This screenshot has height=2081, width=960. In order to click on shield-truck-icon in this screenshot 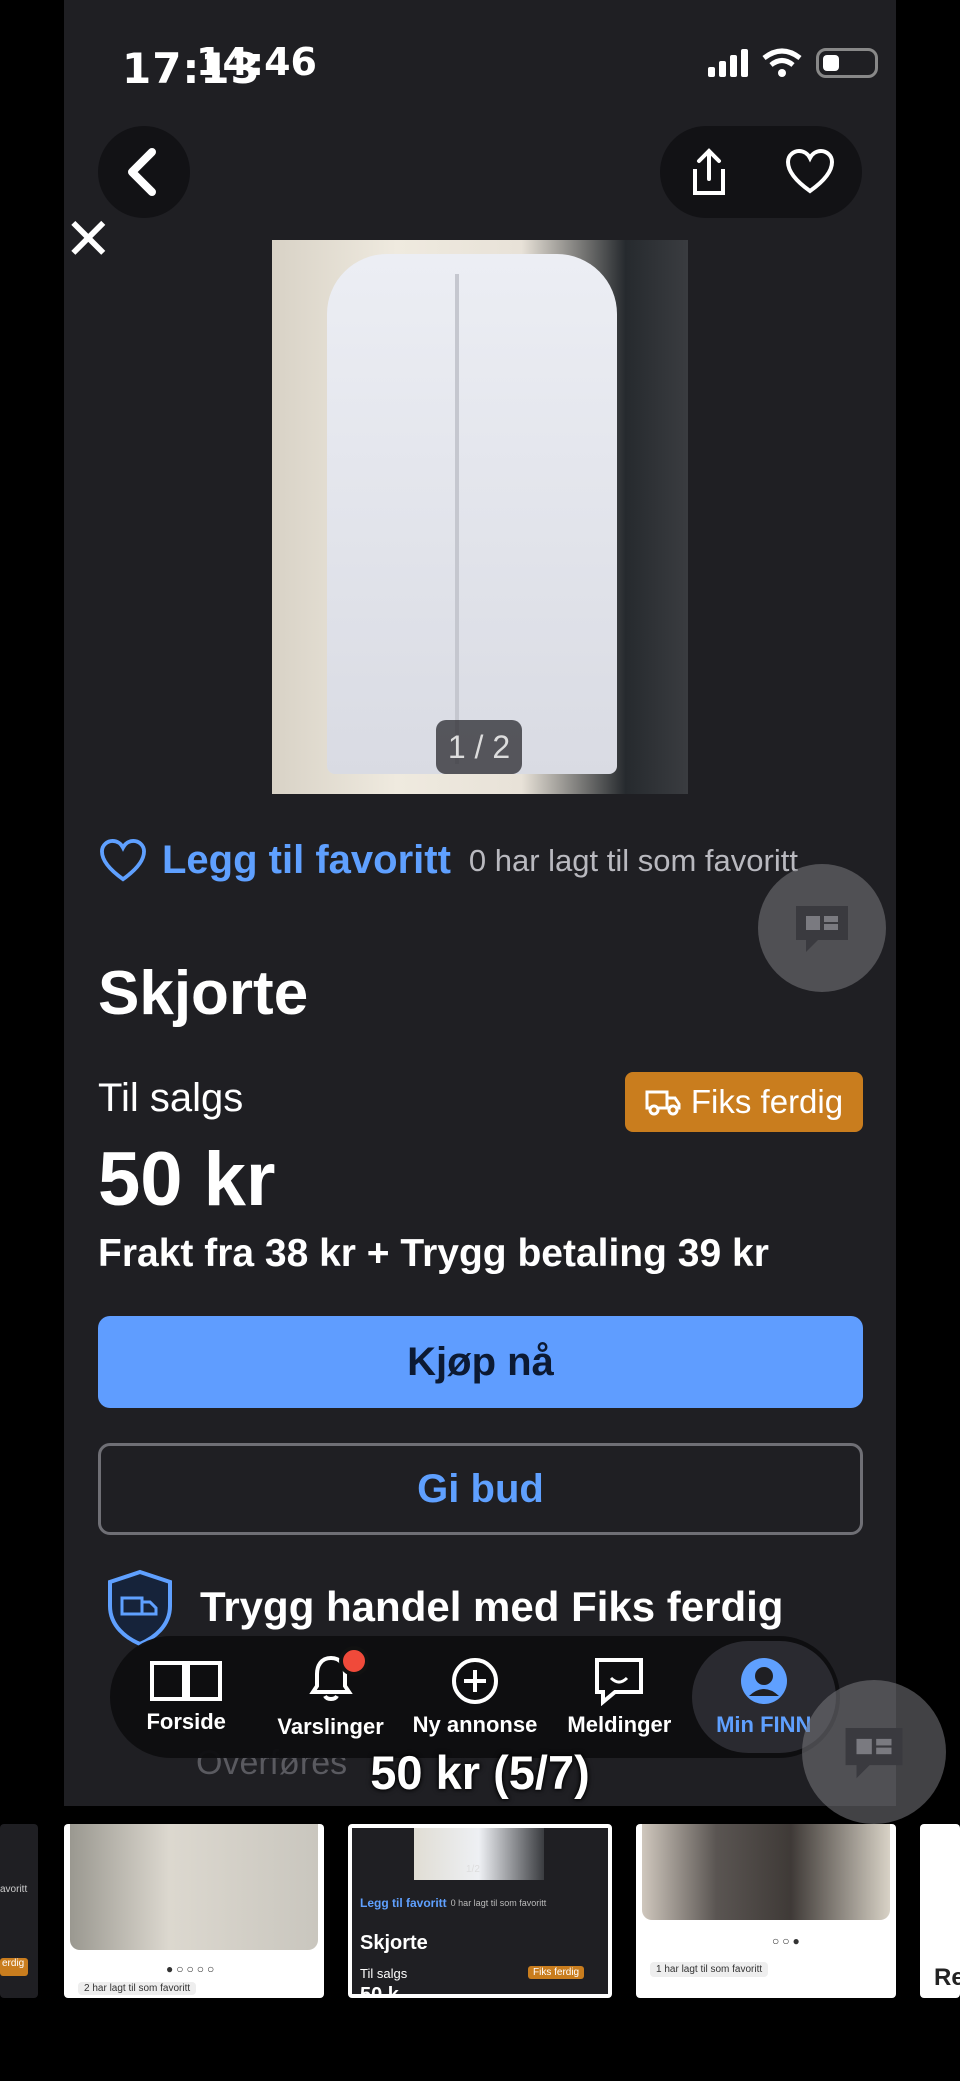, I will do `click(140, 1607)`.